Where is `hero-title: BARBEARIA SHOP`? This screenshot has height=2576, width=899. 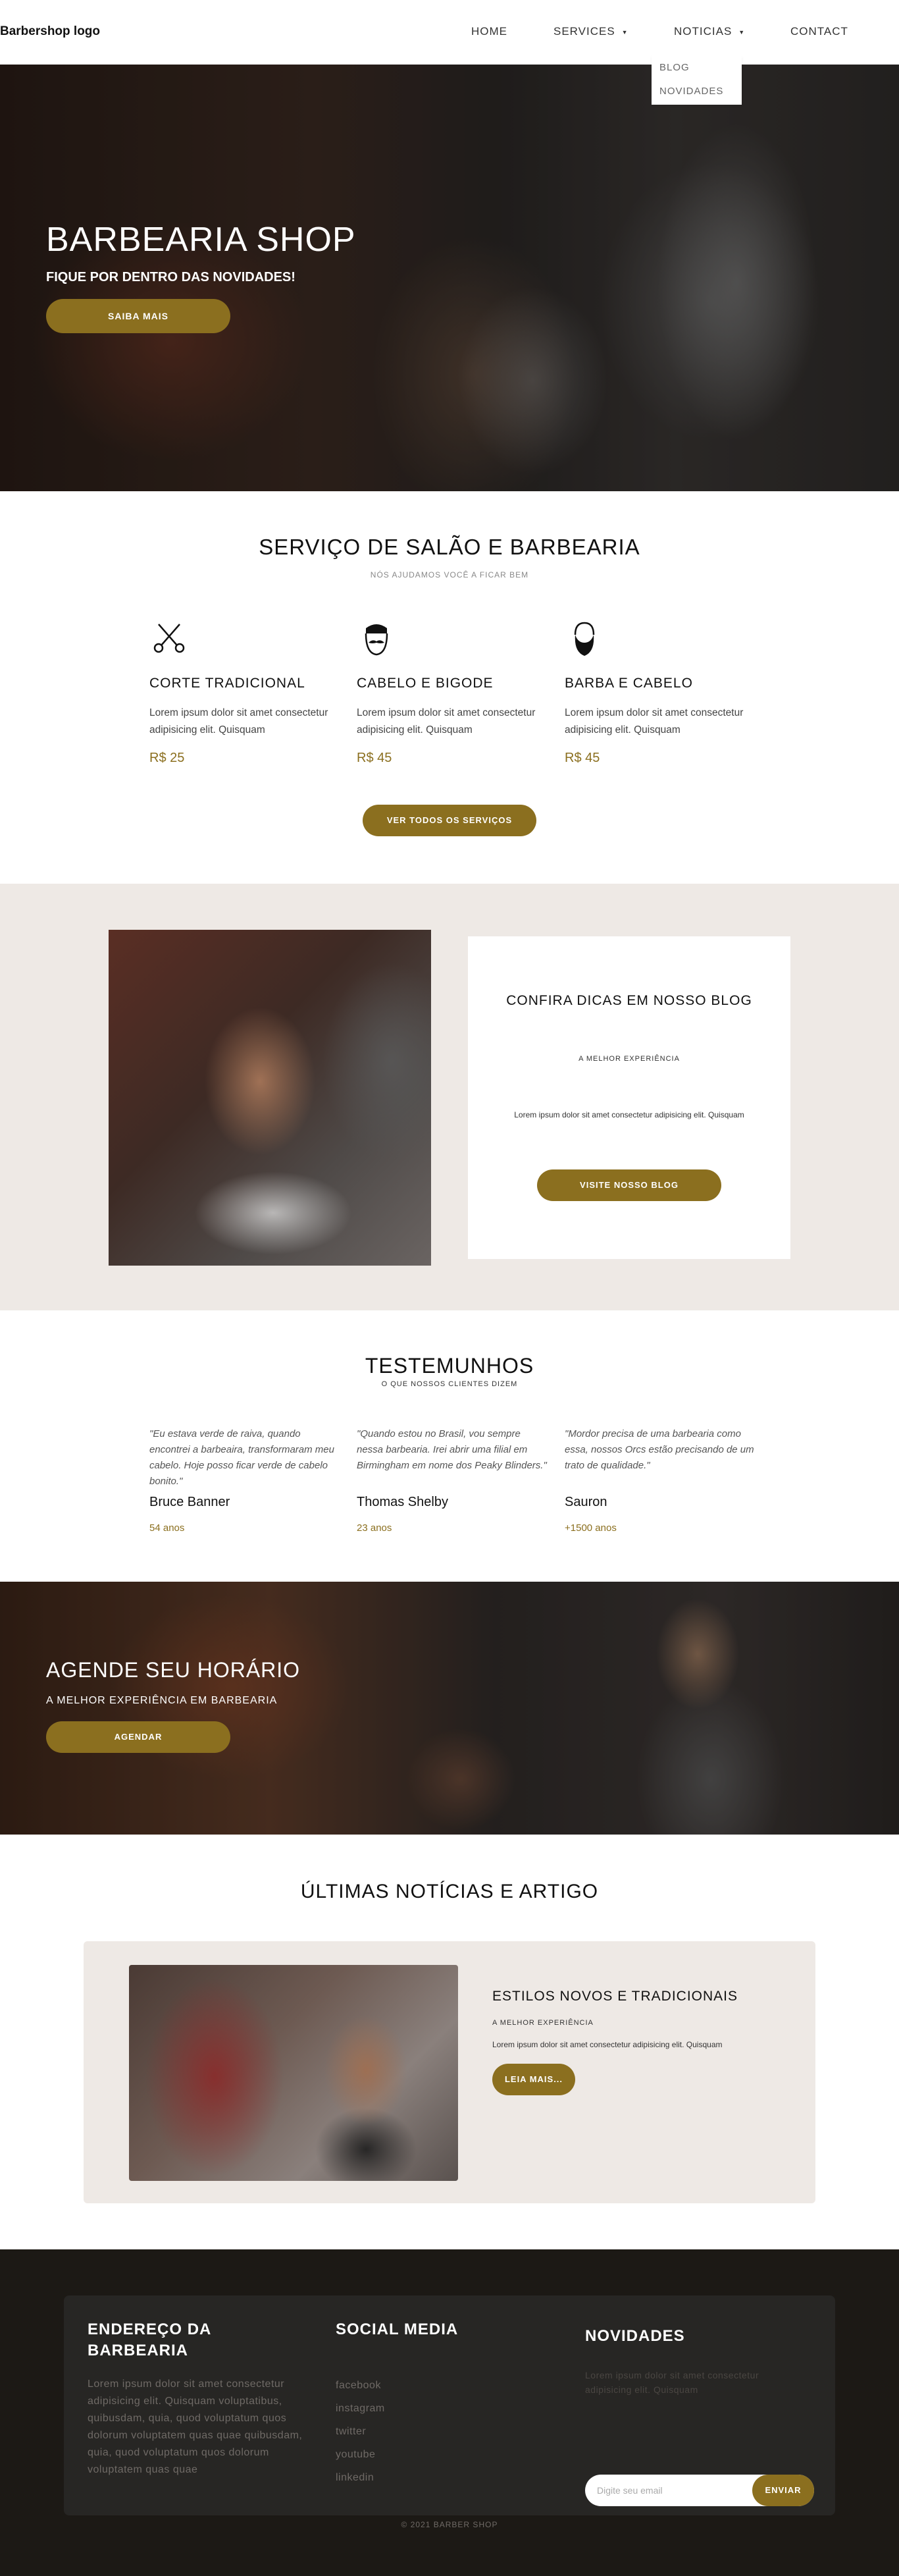
hero-title: BARBEARIA SHOP is located at coordinates (201, 240).